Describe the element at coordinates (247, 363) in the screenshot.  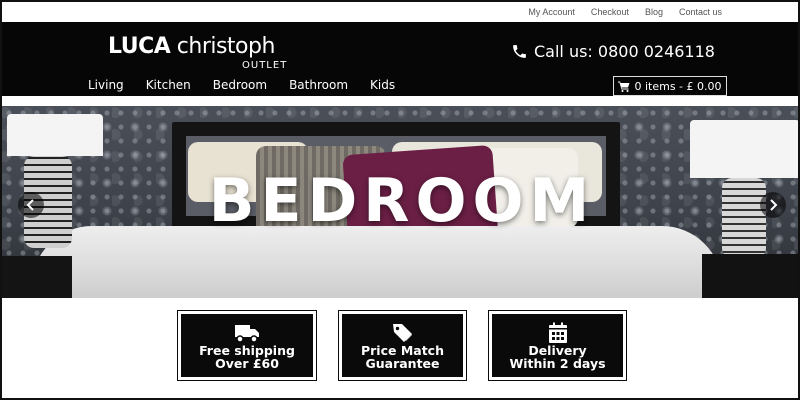
I see `feature-line2: Over £60` at that location.